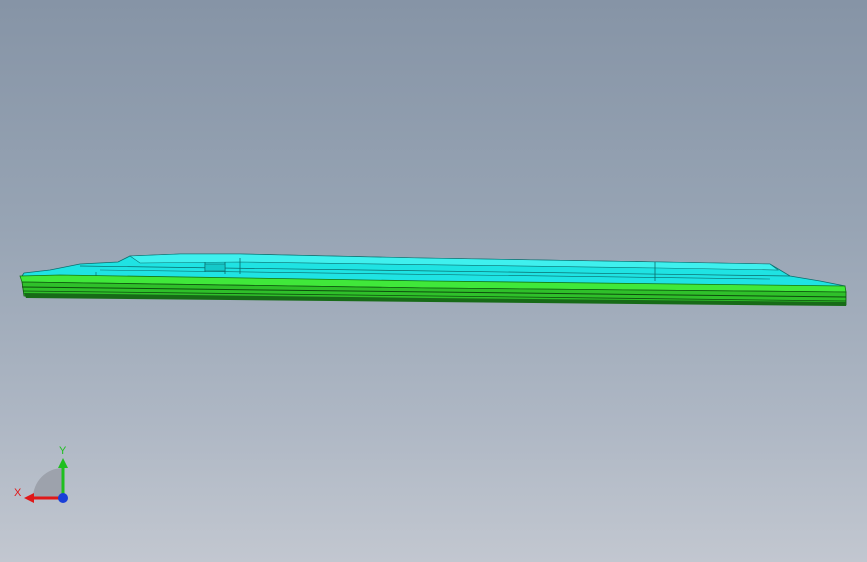 Image resolution: width=867 pixels, height=562 pixels. What do you see at coordinates (215, 267) in the screenshot?
I see `model-feature-pocket` at bounding box center [215, 267].